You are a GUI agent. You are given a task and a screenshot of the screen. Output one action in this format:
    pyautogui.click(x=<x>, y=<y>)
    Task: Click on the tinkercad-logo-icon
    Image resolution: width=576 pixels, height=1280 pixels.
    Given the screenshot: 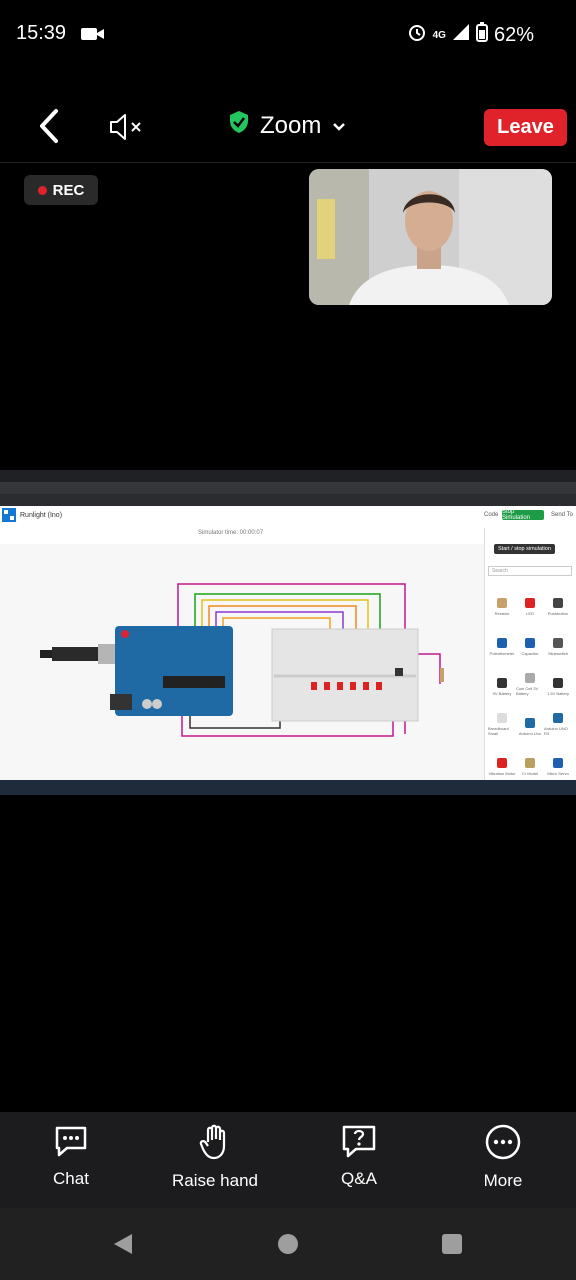 What is the action you would take?
    pyautogui.click(x=9, y=517)
    